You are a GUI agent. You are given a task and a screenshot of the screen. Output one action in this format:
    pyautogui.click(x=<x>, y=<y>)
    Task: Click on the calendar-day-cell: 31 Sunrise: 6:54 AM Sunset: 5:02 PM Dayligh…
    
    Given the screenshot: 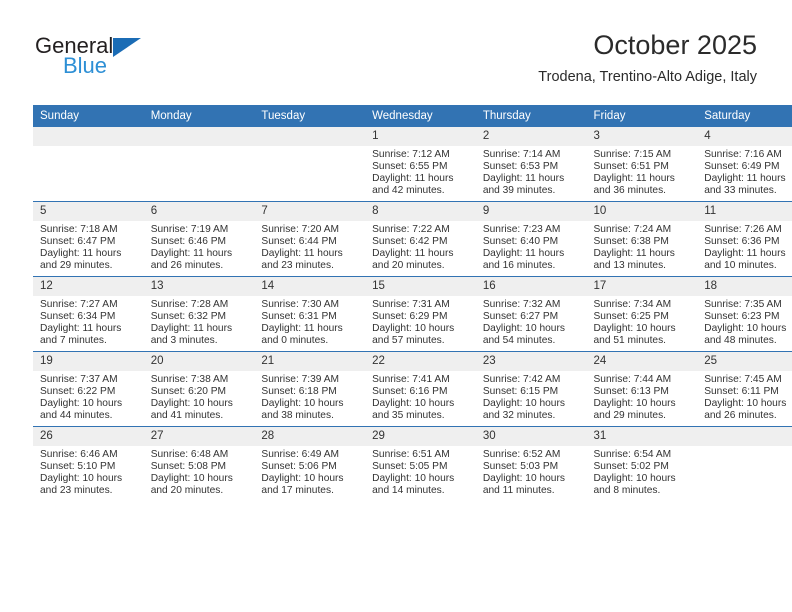 What is the action you would take?
    pyautogui.click(x=642, y=463)
    